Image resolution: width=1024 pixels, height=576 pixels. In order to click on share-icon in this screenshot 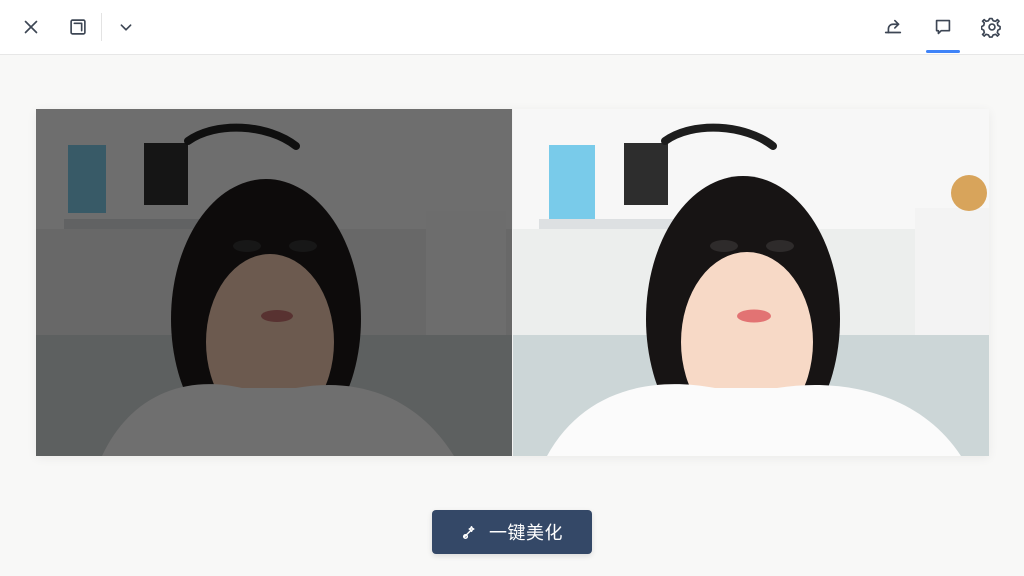, I will do `click(893, 26)`.